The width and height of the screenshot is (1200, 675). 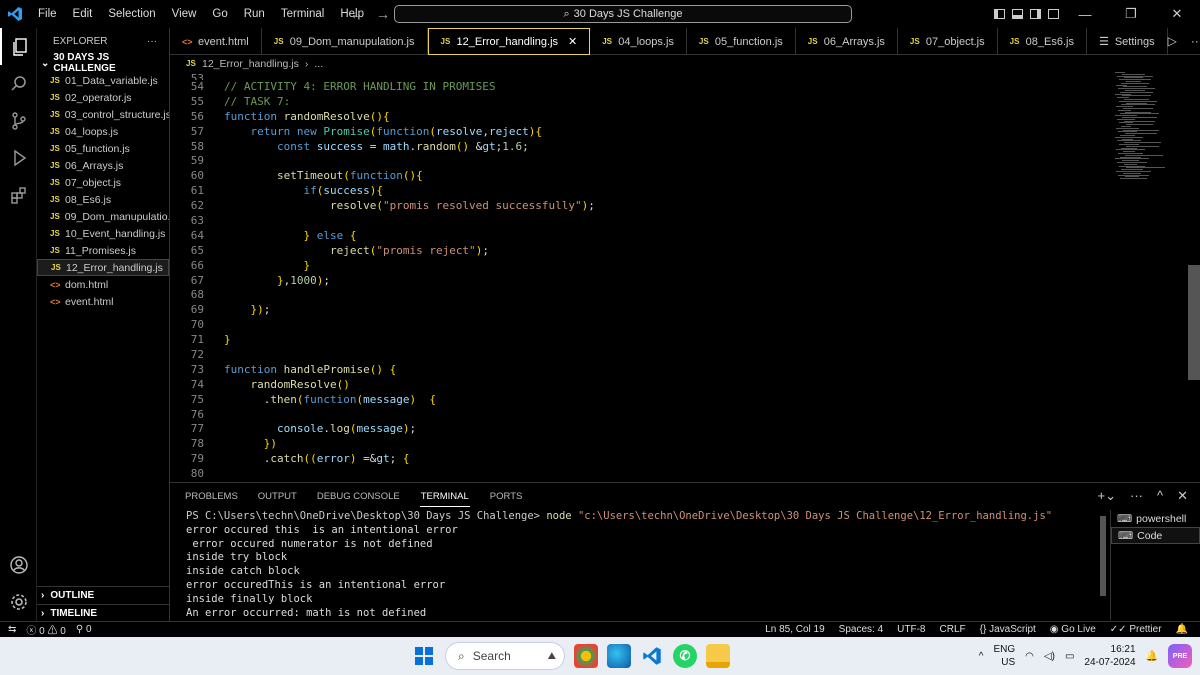 I want to click on toggle-panel-icon, so click(x=1017, y=14).